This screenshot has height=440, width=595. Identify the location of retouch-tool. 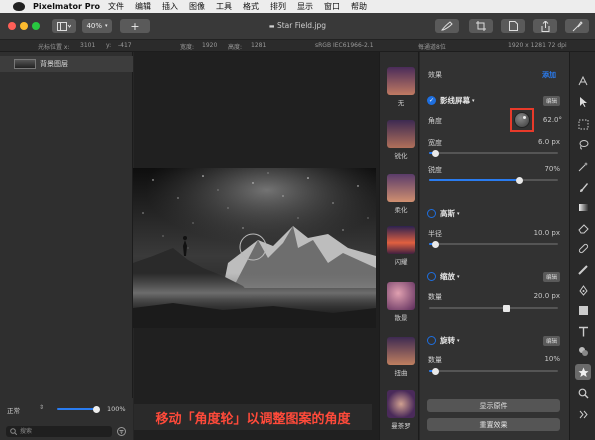
(583, 248).